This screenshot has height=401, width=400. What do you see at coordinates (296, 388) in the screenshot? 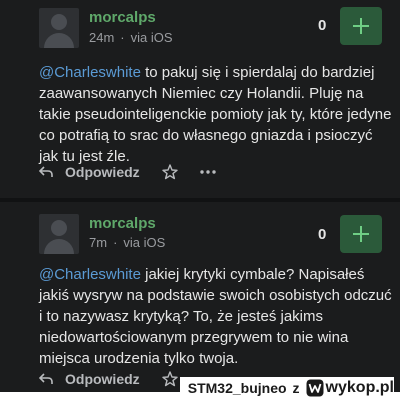
I see `watermark-via: z` at bounding box center [296, 388].